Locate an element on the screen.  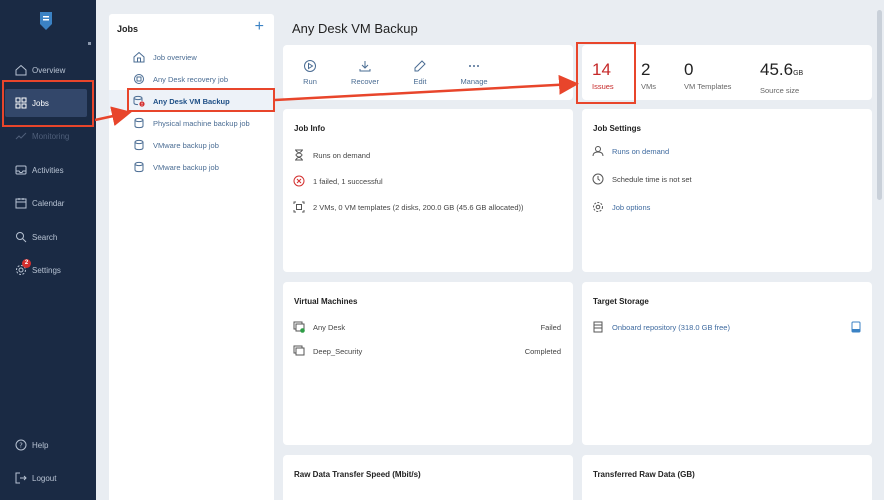
raw-data-title: Transferred Raw Data (GB) is located at coordinates (644, 474).